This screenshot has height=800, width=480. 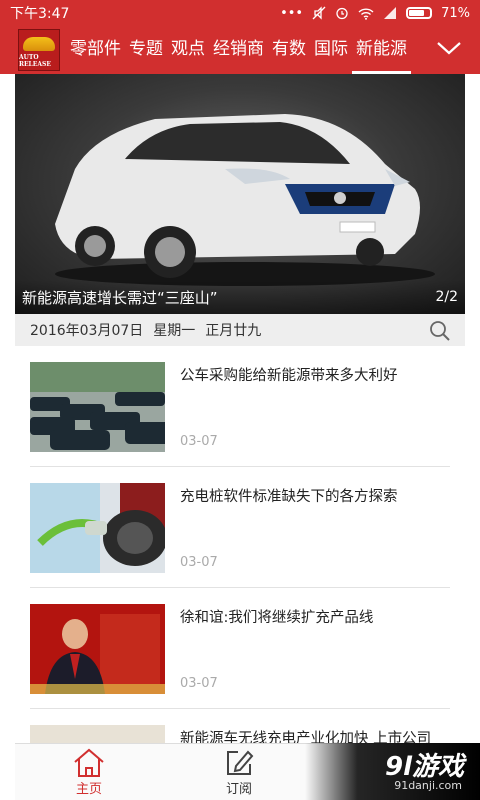 I want to click on watermark-brand: 9l游戏, so click(x=424, y=767).